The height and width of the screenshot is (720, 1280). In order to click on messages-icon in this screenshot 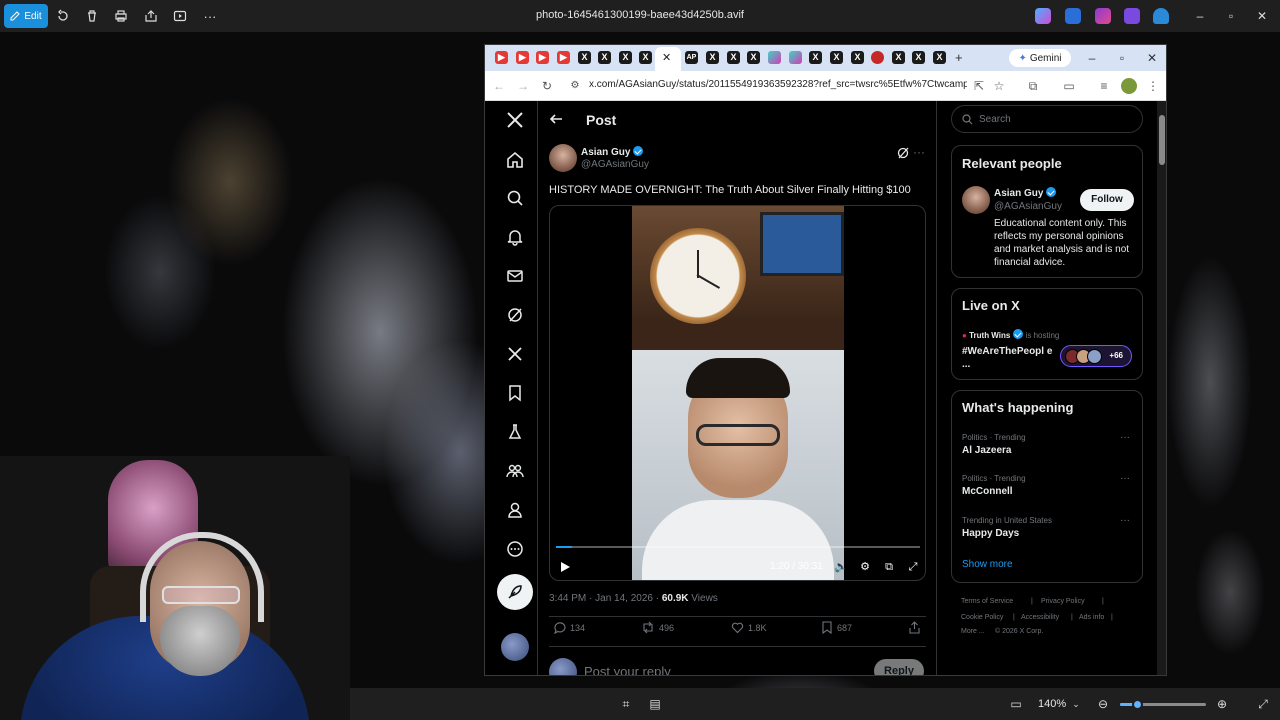, I will do `click(515, 276)`.